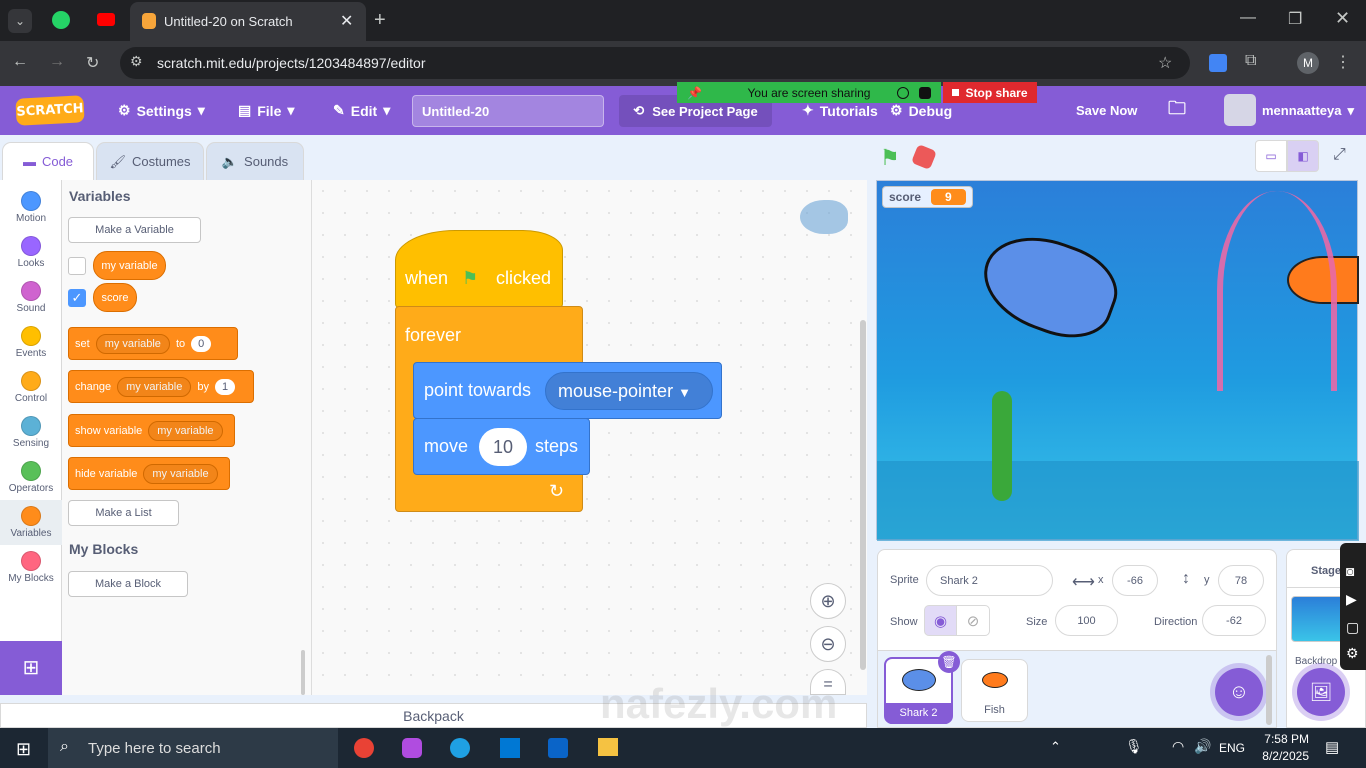 The width and height of the screenshot is (1366, 768). Describe the element at coordinates (1241, 580) in the screenshot. I see `y-input: 78` at that location.